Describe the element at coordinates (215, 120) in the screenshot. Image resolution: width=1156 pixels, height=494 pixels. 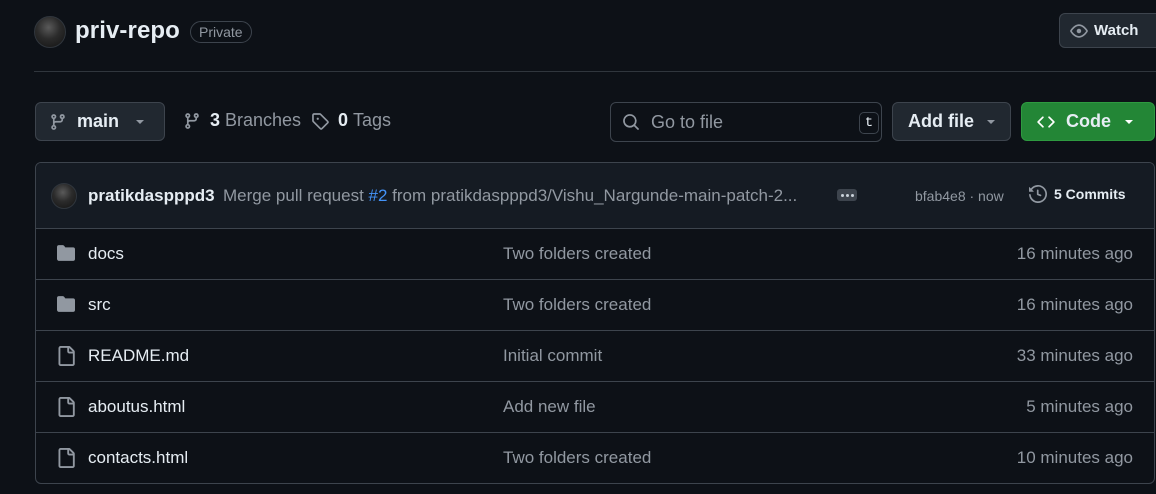
I see `branches-count: 3` at that location.